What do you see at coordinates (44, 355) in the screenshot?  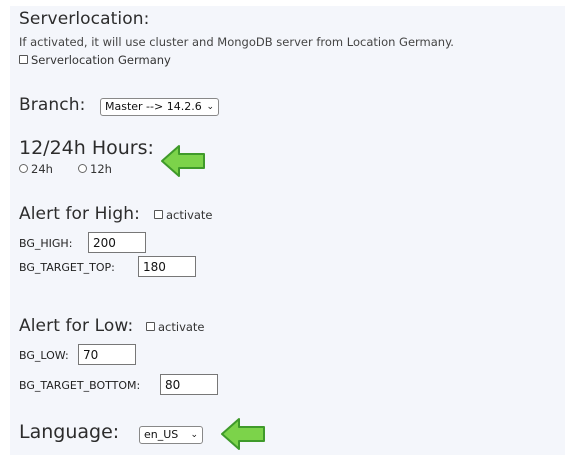 I see `bg-low-label: BG_LOW:` at bounding box center [44, 355].